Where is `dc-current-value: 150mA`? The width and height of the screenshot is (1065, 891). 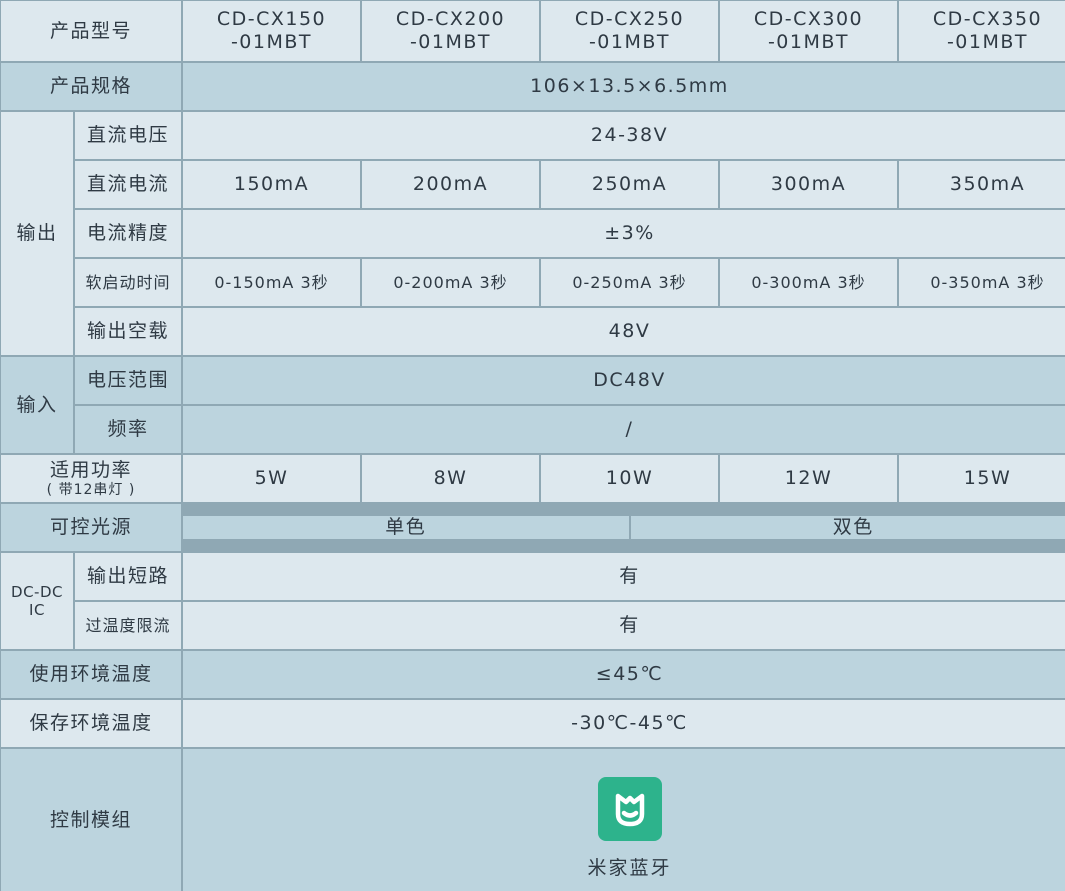
dc-current-value: 150mA is located at coordinates (271, 184).